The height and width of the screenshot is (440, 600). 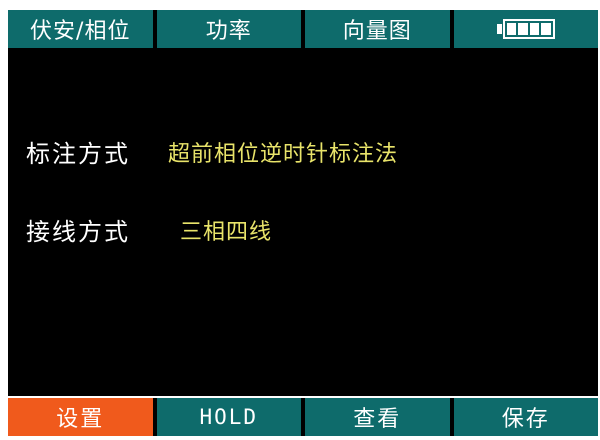 What do you see at coordinates (377, 29) in the screenshot?
I see `tab-vector-diagram: 向量图` at bounding box center [377, 29].